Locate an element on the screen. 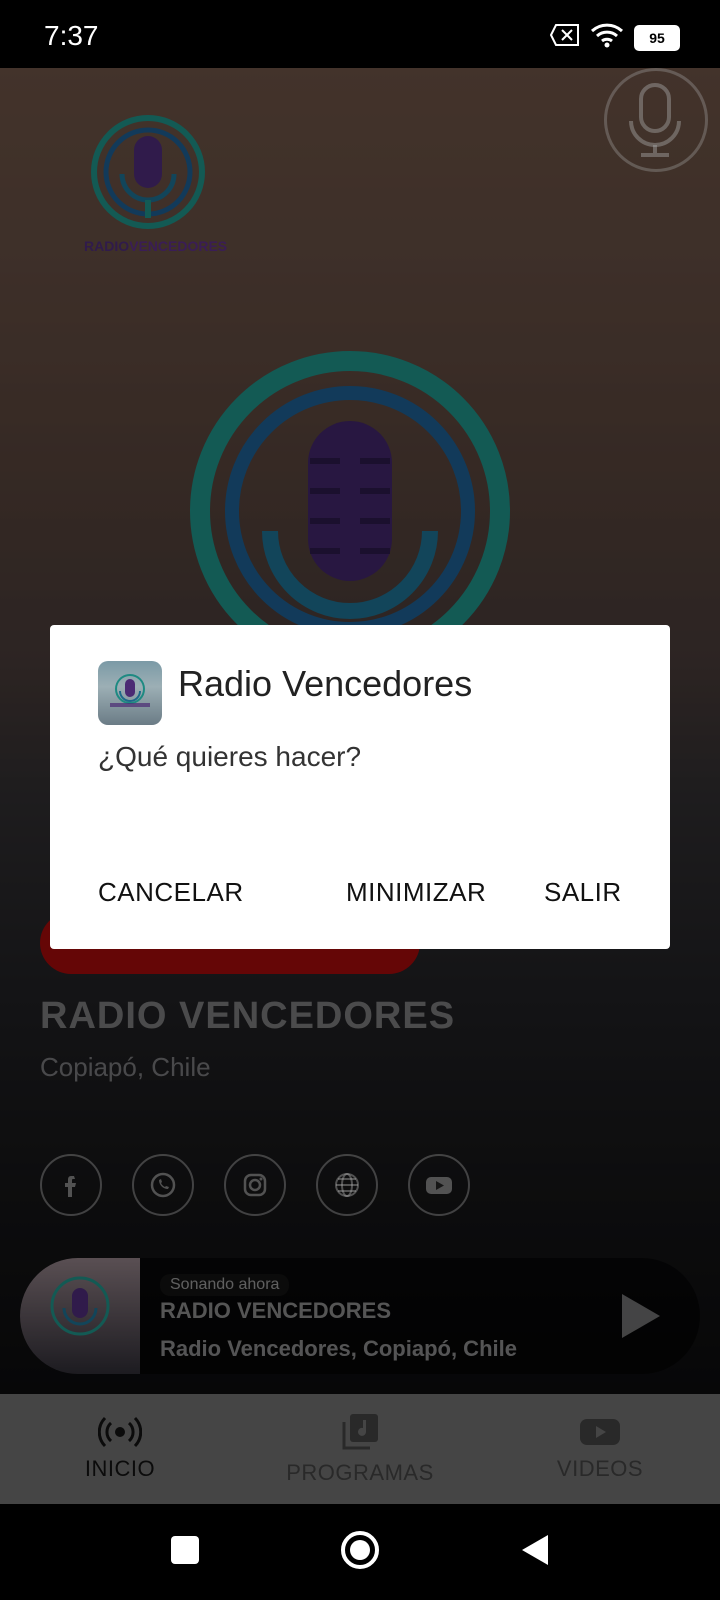 Image resolution: width=720 pixels, height=1600 pixels. battery-icon: 95 is located at coordinates (657, 37).